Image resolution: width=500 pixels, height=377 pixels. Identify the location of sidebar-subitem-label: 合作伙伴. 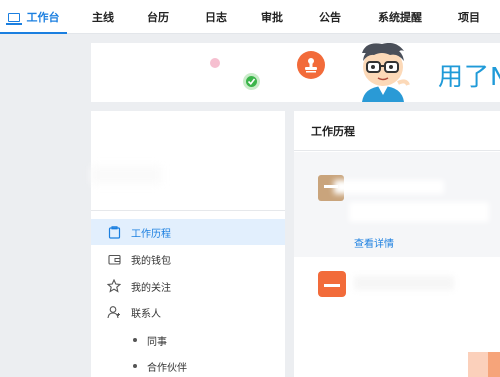
(167, 368).